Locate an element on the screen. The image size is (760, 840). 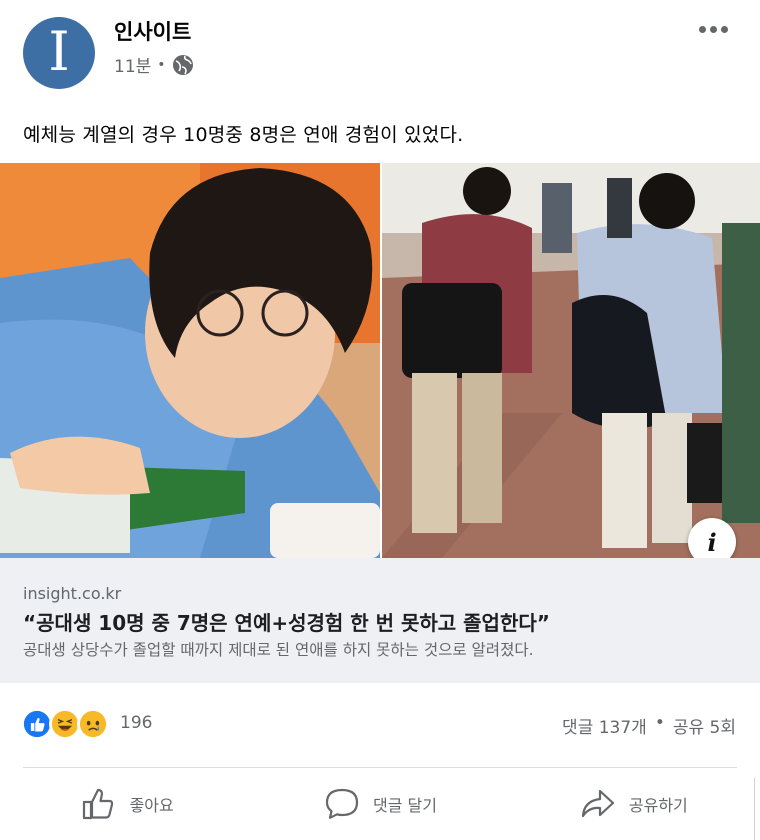
comment-button: 댓글 달기 is located at coordinates (379, 804).